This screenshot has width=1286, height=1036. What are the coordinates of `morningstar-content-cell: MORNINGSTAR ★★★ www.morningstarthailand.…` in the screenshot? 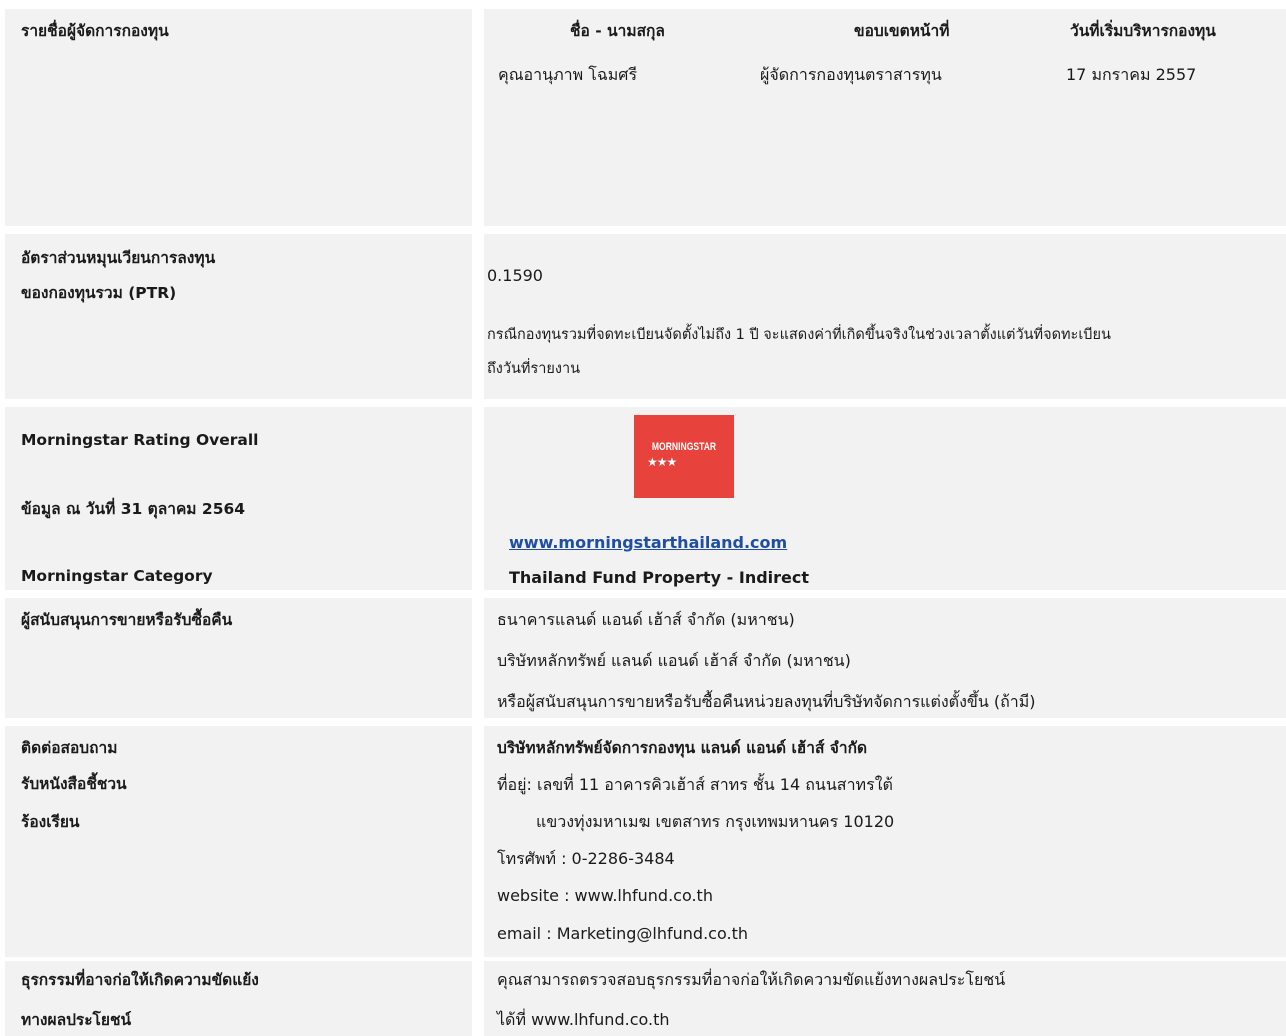 It's located at (885, 498).